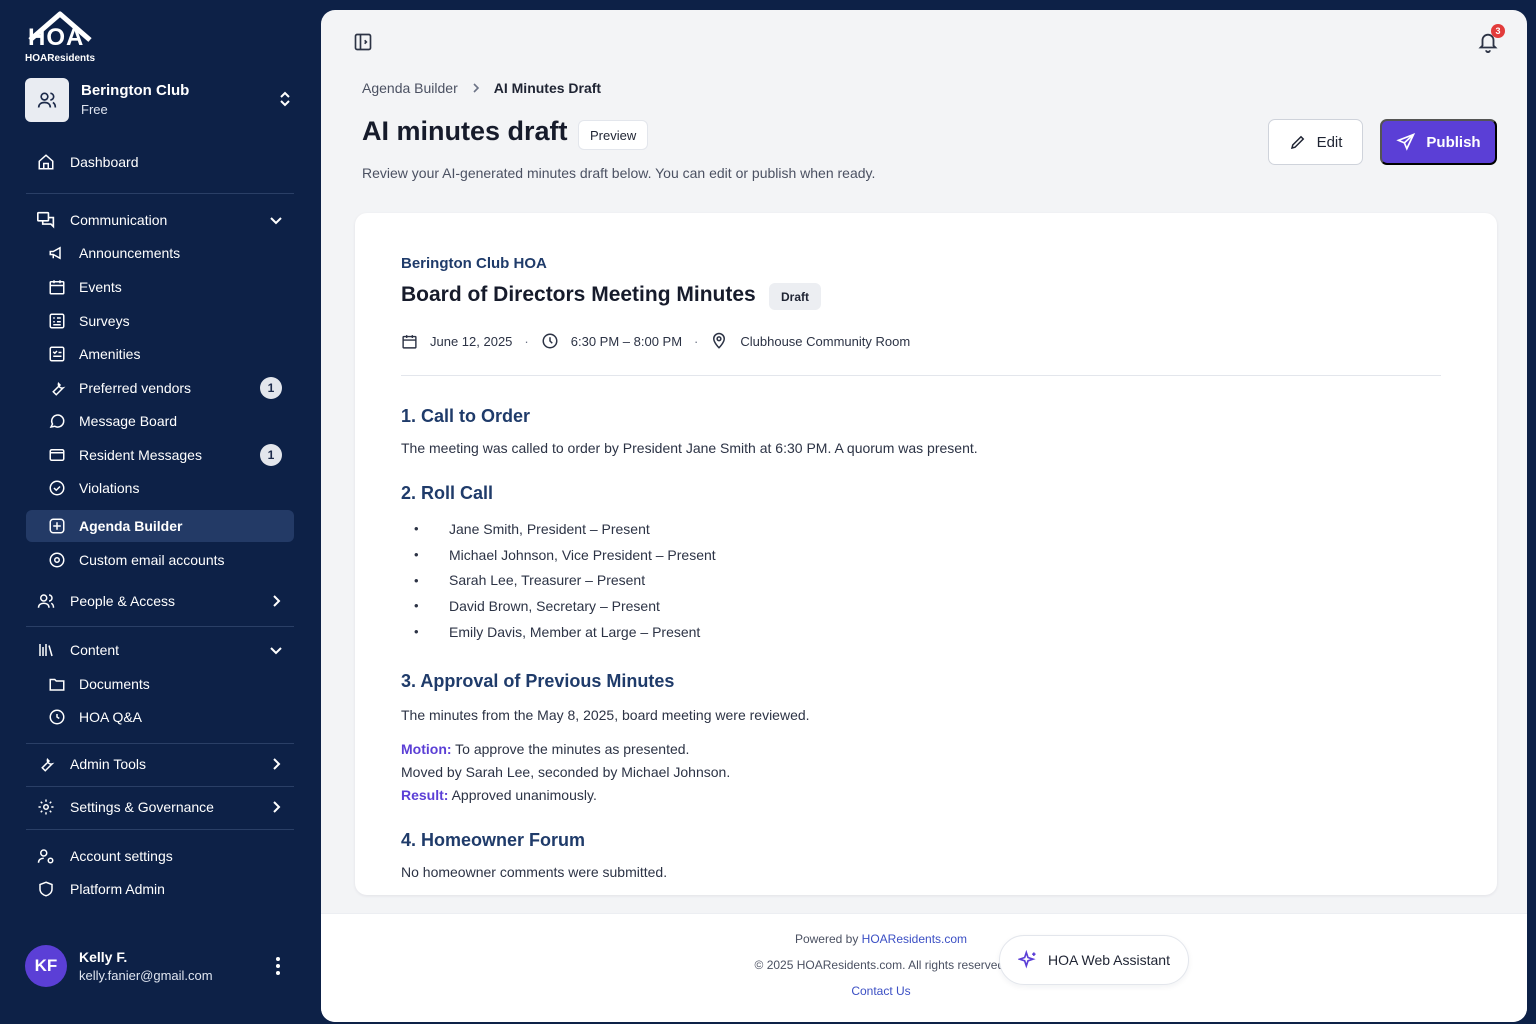  What do you see at coordinates (160, 717) in the screenshot?
I see `sidebar-item-hoa-qa: HOA Q&A` at bounding box center [160, 717].